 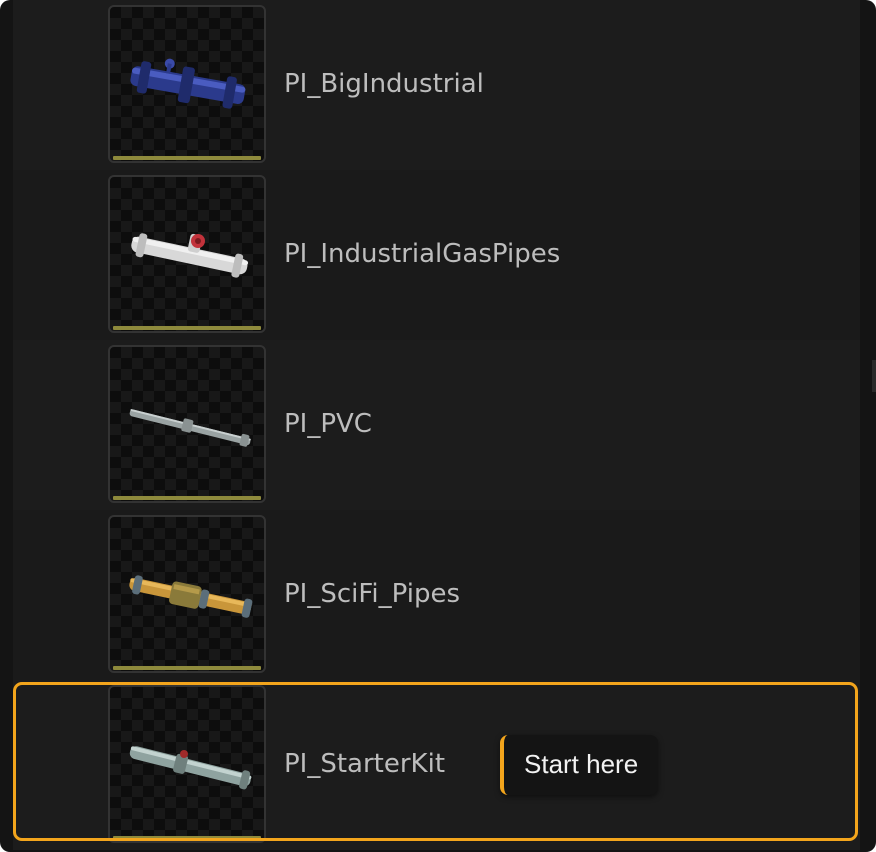 What do you see at coordinates (328, 424) in the screenshot?
I see `asset-label: PI_PVC` at bounding box center [328, 424].